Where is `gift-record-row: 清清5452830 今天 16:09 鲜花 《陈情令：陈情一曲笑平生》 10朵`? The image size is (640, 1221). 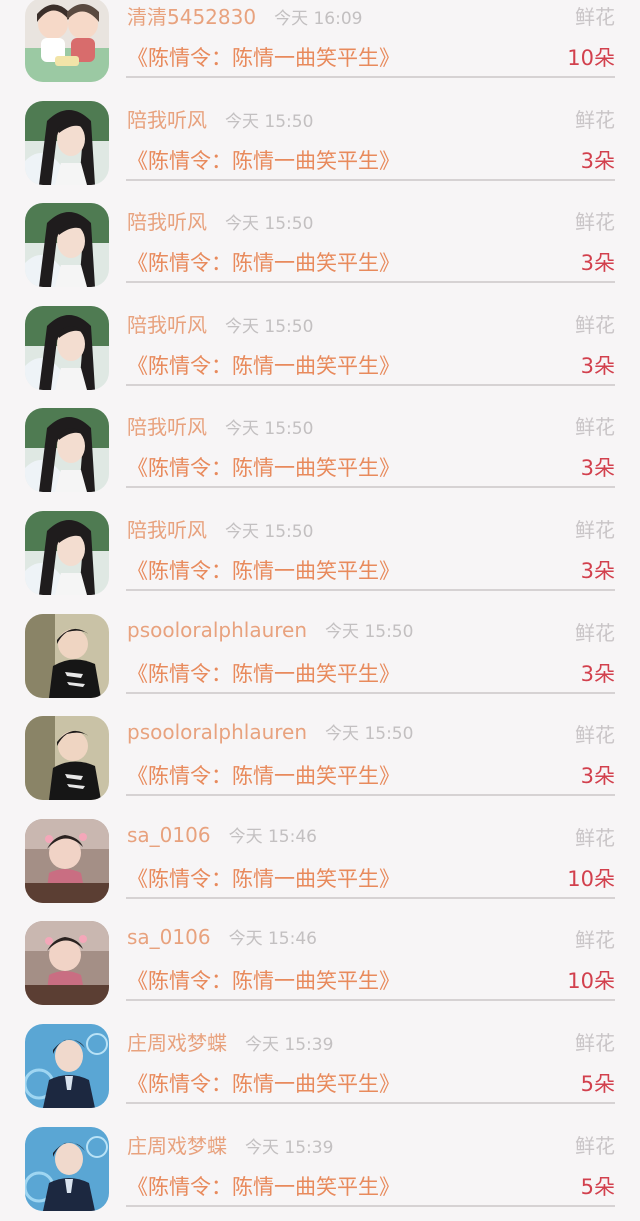
gift-record-row: 清清5452830 今天 16:09 鲜花 《陈情令：陈情一曲笑平生》 10朵 is located at coordinates (320, 46).